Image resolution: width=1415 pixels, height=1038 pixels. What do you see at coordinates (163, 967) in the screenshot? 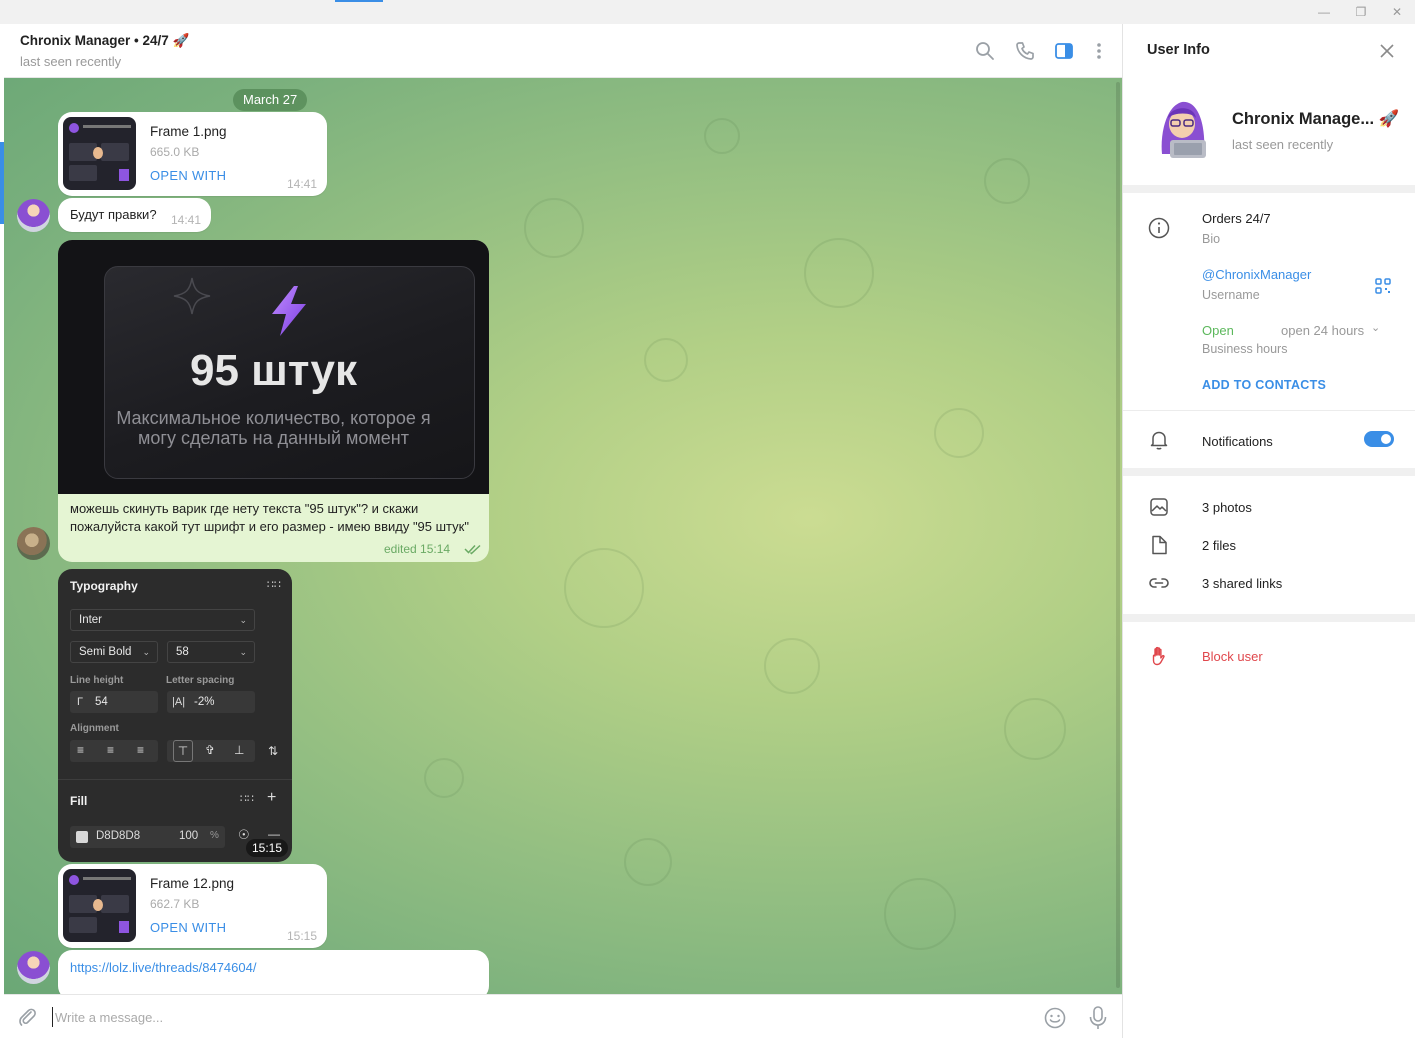
I see `message-link: https://lolz.live/threads/8474604/` at bounding box center [163, 967].